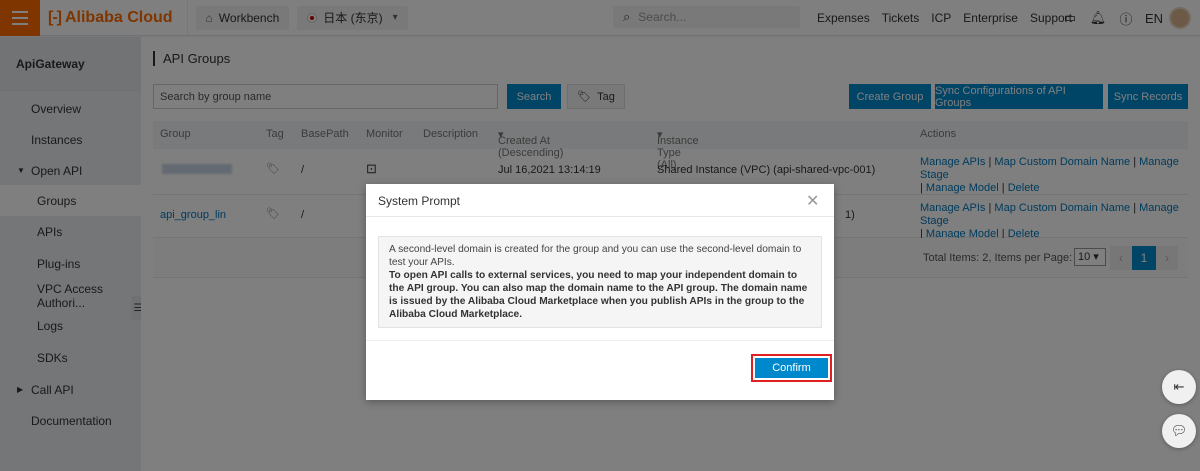 The image size is (1200, 471). What do you see at coordinates (1179, 387) in the screenshot?
I see `feedback-float-icon: ⇤` at bounding box center [1179, 387].